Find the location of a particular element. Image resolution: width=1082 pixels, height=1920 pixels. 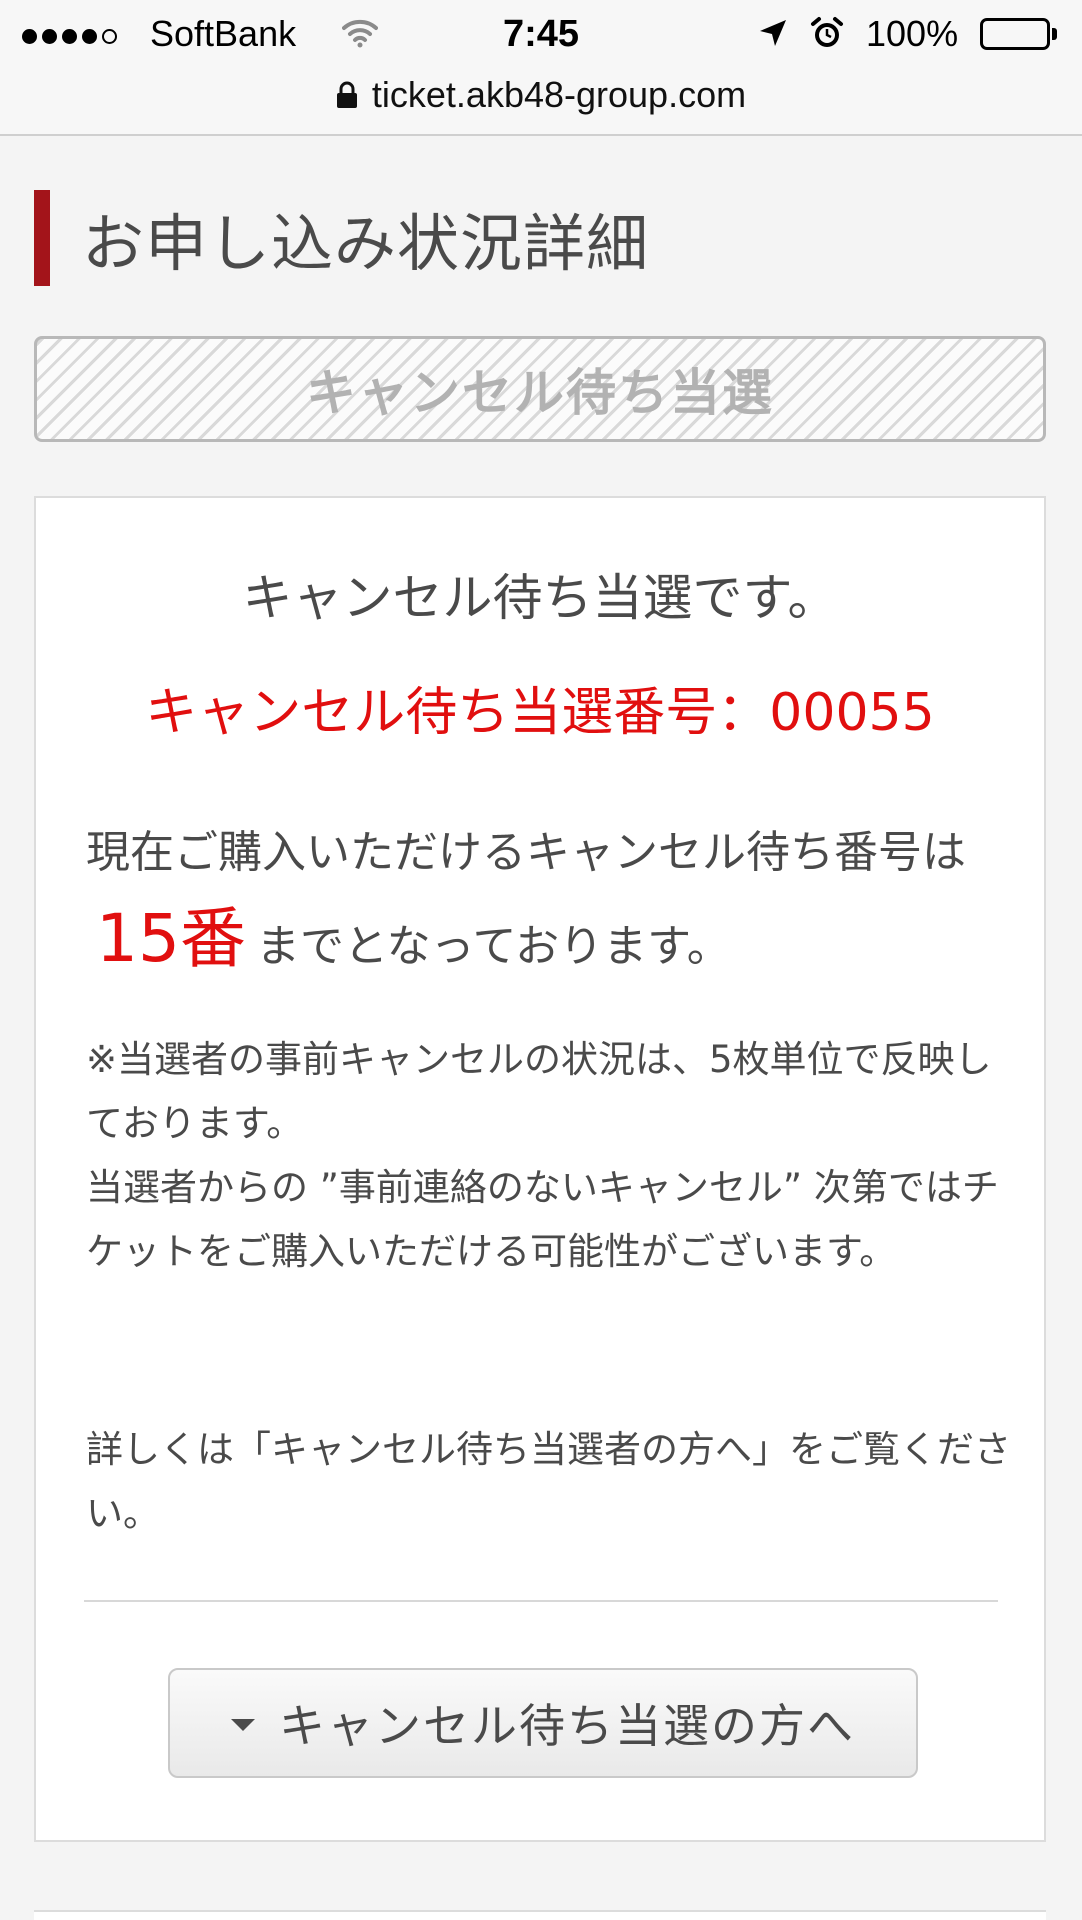

status-label: キャンセル待ち当選 is located at coordinates (540, 393).